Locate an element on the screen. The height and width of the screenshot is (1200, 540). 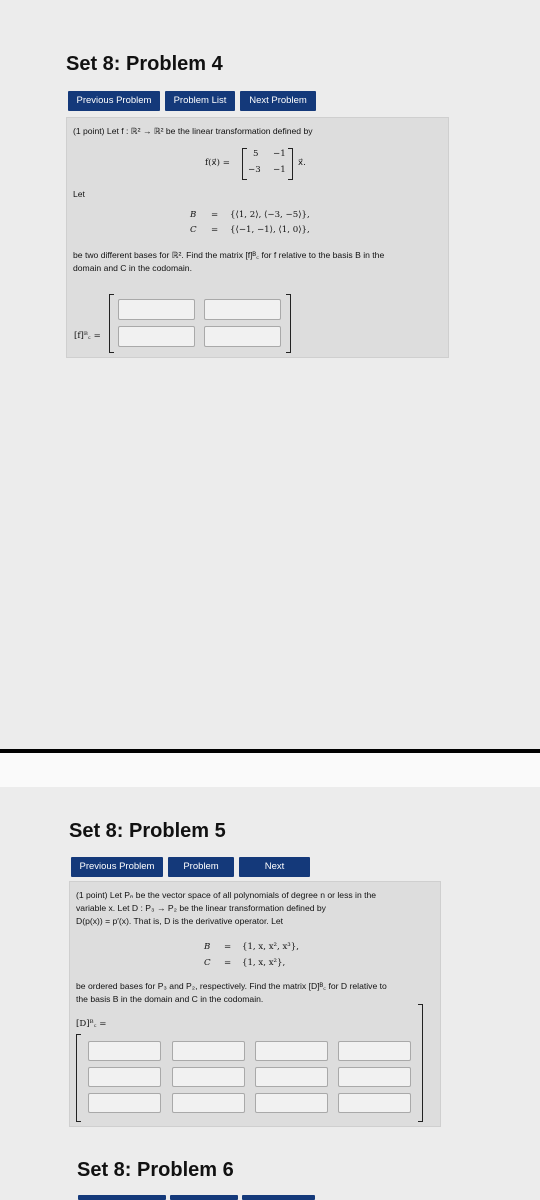
basis-c-value: {1, x, x²}, is located at coordinates (264, 963).